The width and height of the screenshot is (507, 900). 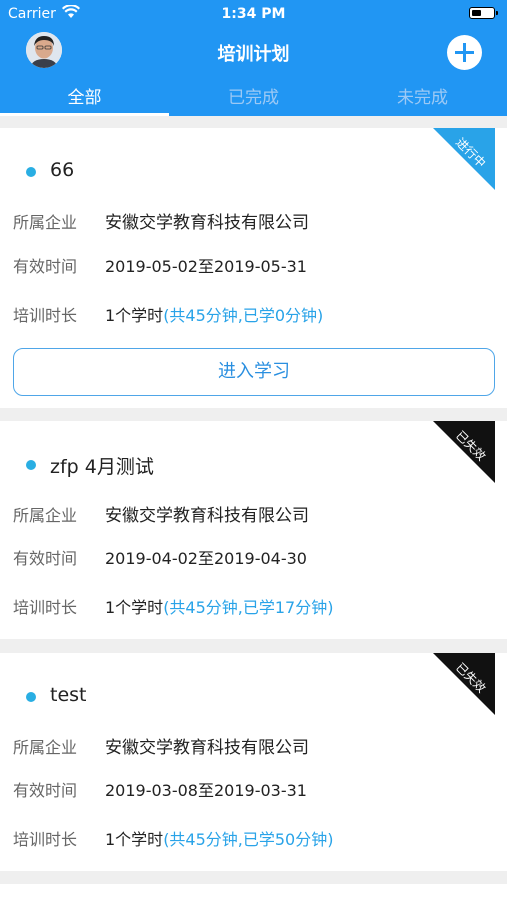 What do you see at coordinates (254, 372) in the screenshot?
I see `enter-study-button: 进入学习` at bounding box center [254, 372].